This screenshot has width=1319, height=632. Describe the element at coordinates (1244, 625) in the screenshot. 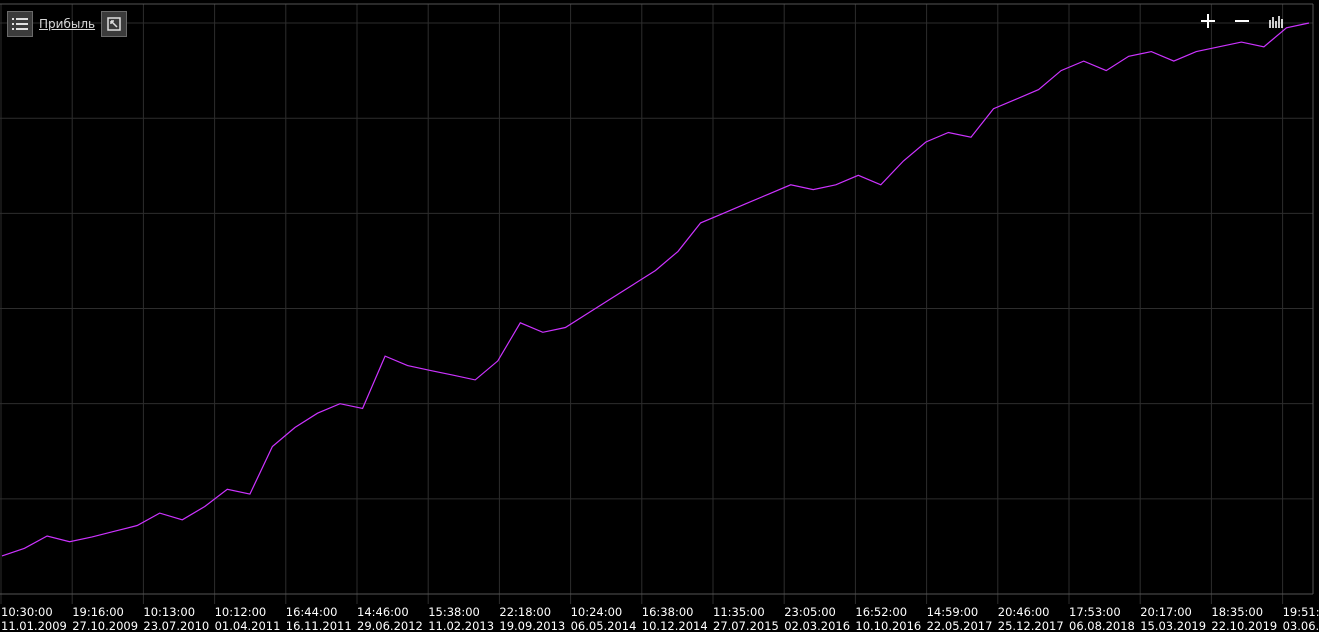

I see `x-tick-date: 22.10.2019` at that location.